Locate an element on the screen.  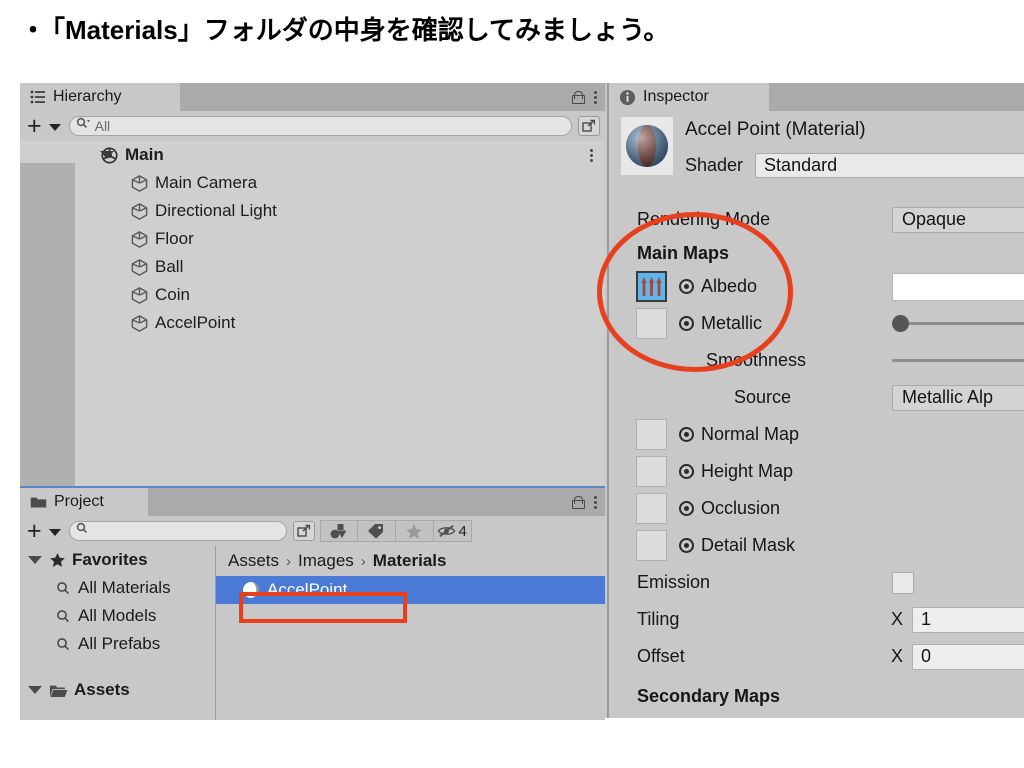
smoothness-slider is located at coordinates (958, 361).